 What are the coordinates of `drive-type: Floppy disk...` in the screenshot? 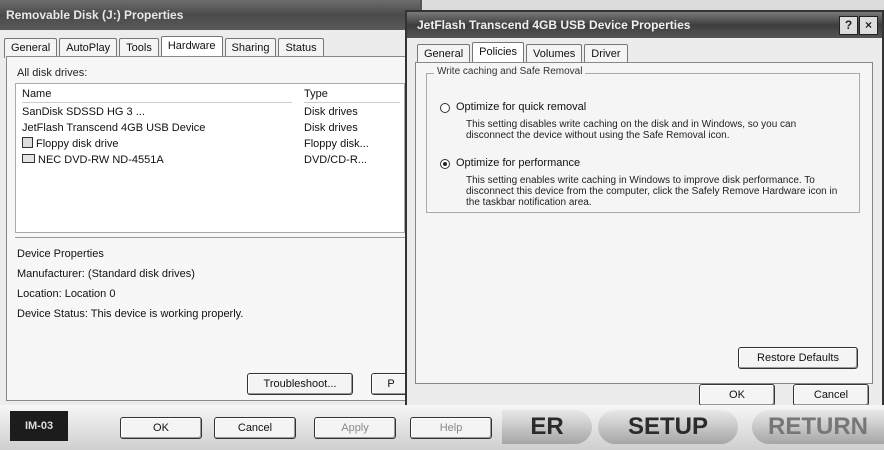 It's located at (336, 144).